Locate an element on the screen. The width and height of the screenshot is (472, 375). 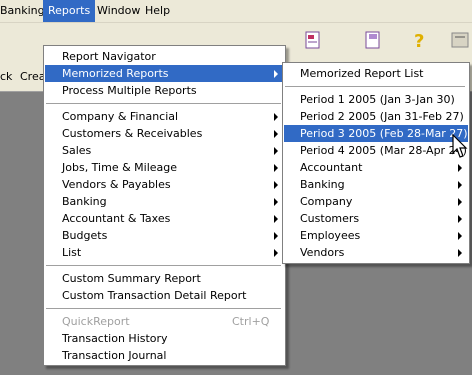
menu-item-memorized-reports: Memorized Reports is located at coordinates (164, 73).